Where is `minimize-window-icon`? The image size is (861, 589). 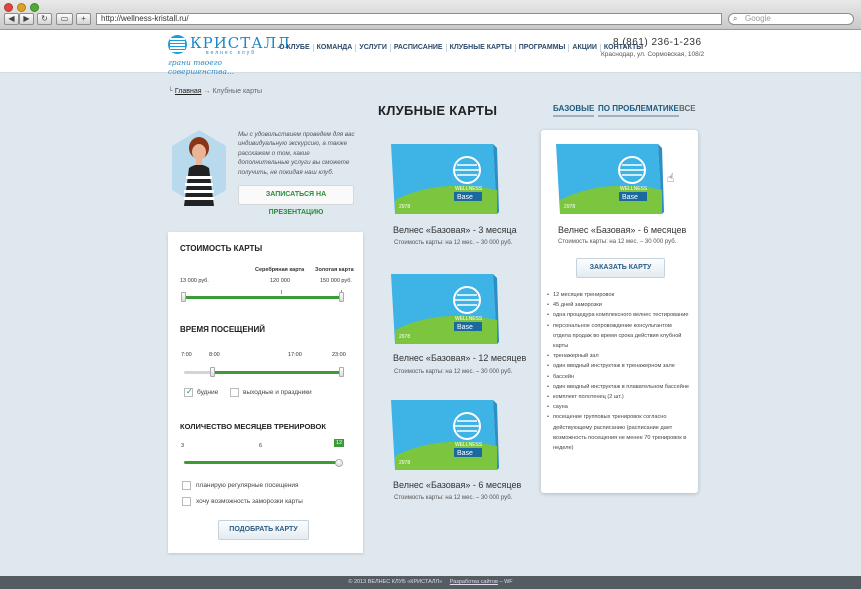 minimize-window-icon is located at coordinates (21, 7).